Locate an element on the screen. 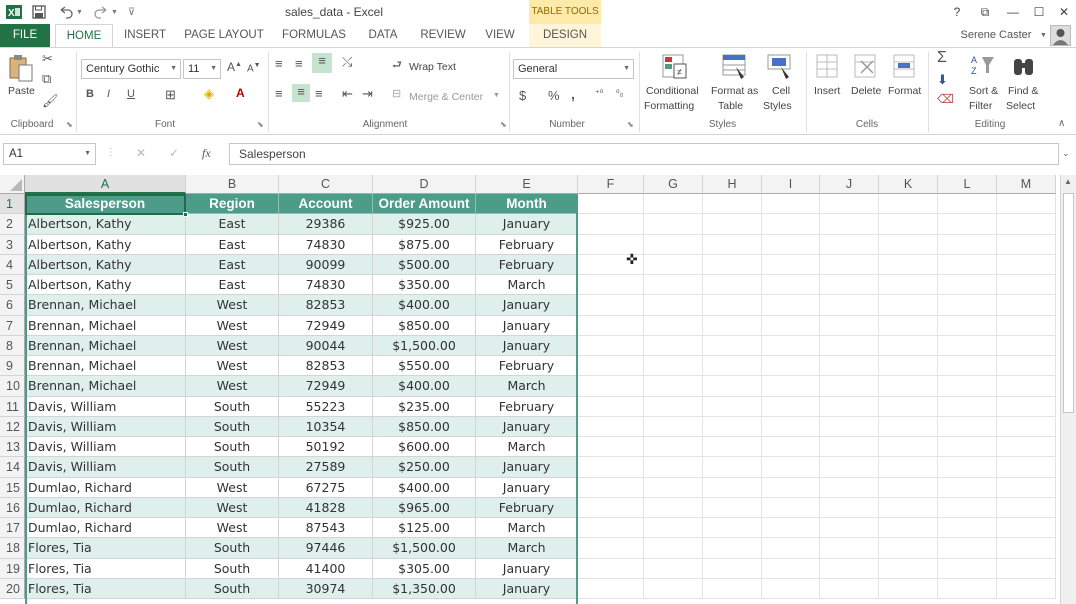 This screenshot has width=1076, height=604. table-cell: 87543 is located at coordinates (326, 528).